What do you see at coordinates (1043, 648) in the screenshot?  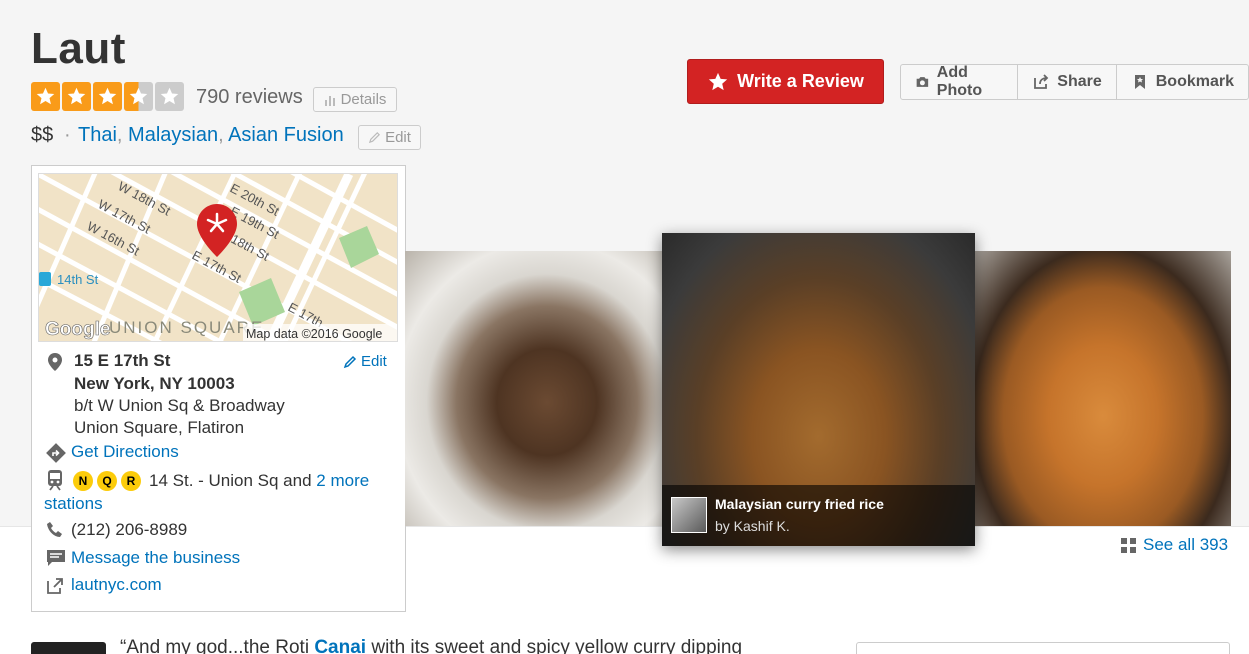 I see `sidebar-box` at bounding box center [1043, 648].